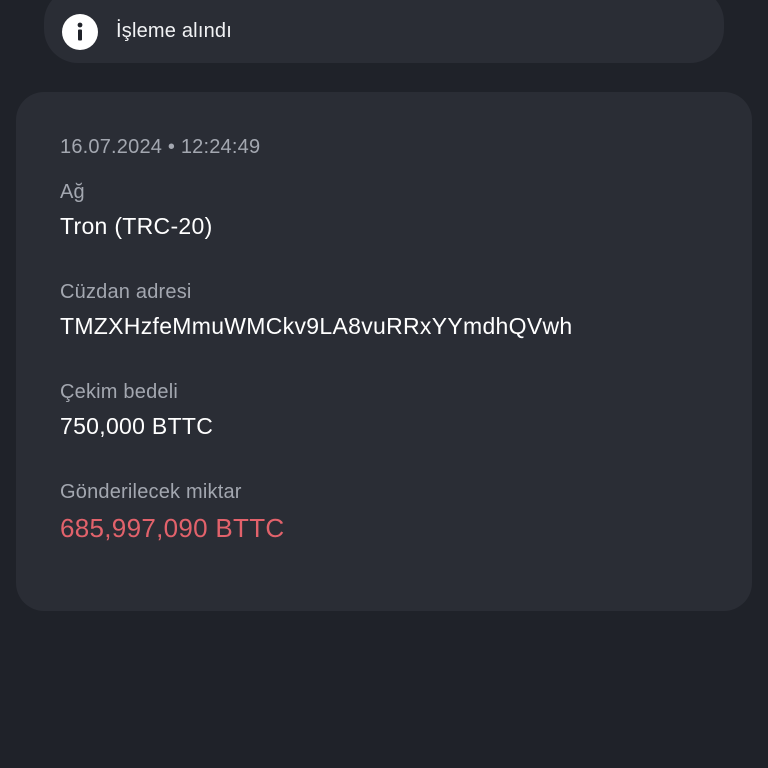 This screenshot has width=768, height=768. I want to click on withdrawal-fee-field: Çekim bedeli 750,000 BTTC, so click(136, 410).